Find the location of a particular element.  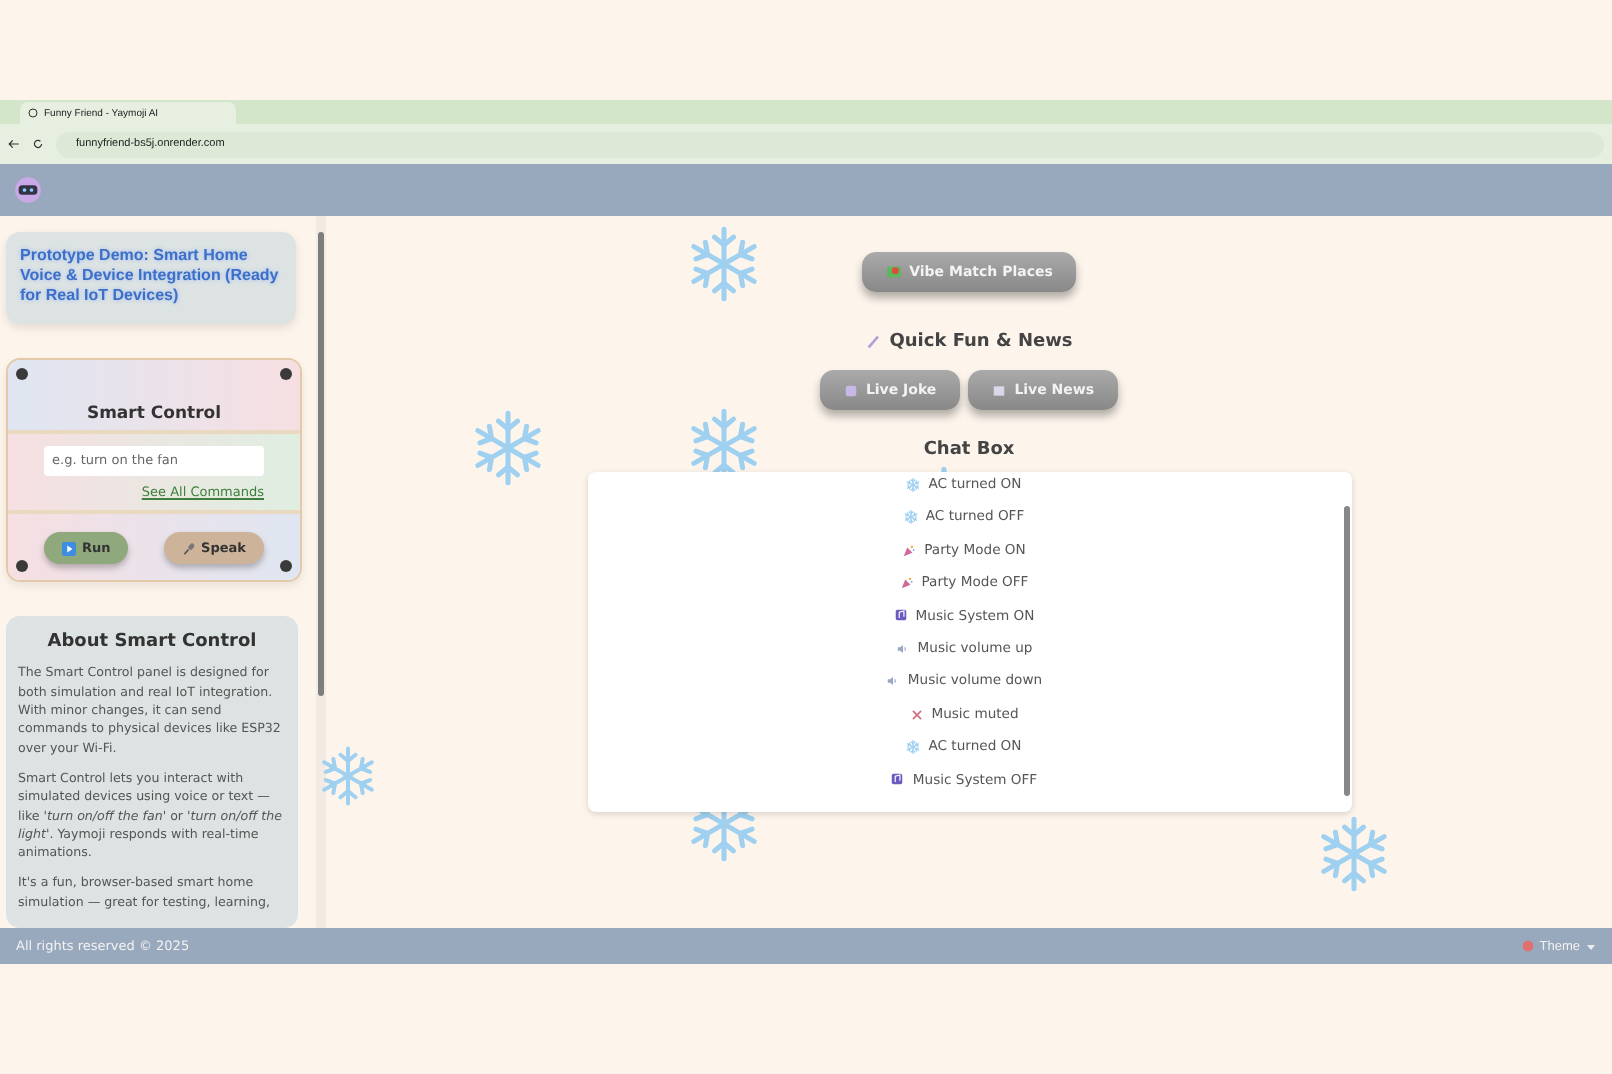

caret-icon is located at coordinates (1591, 946).